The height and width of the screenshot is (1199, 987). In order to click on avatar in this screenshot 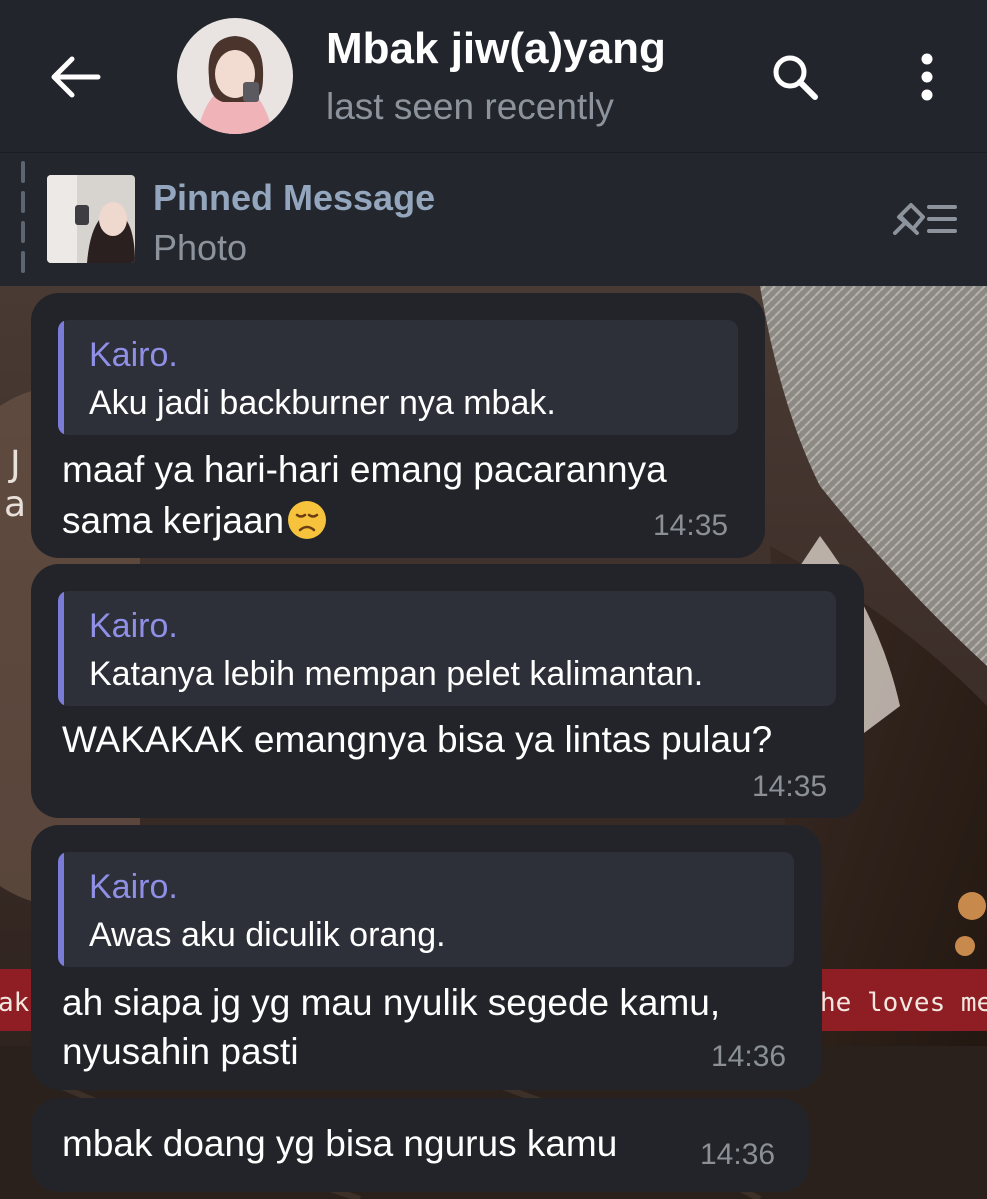, I will do `click(235, 76)`.